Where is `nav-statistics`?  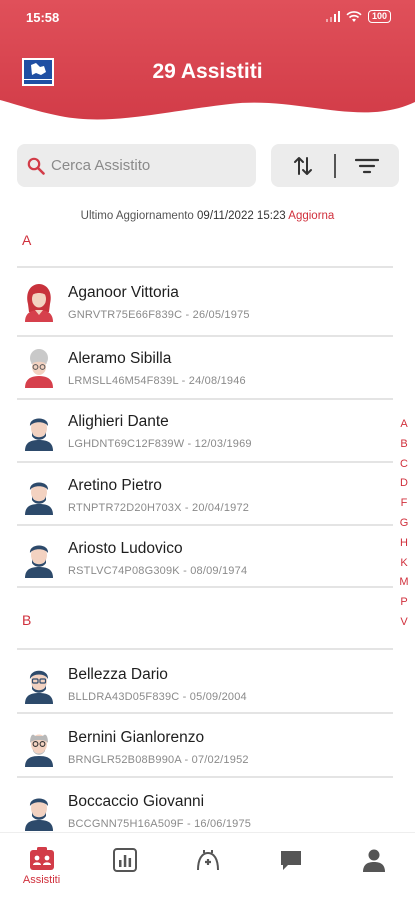
nav-statistics is located at coordinates (124, 866).